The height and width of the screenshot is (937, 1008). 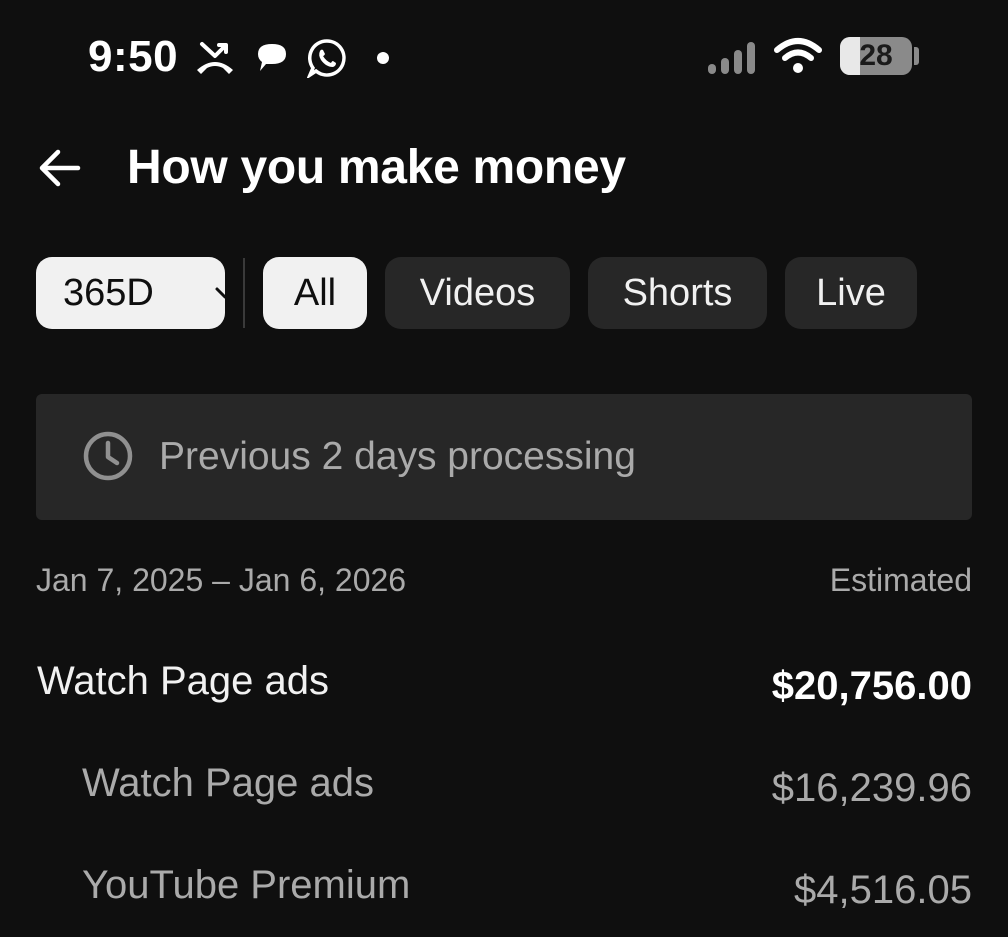 What do you see at coordinates (215, 58) in the screenshot?
I see `missed-call-icon` at bounding box center [215, 58].